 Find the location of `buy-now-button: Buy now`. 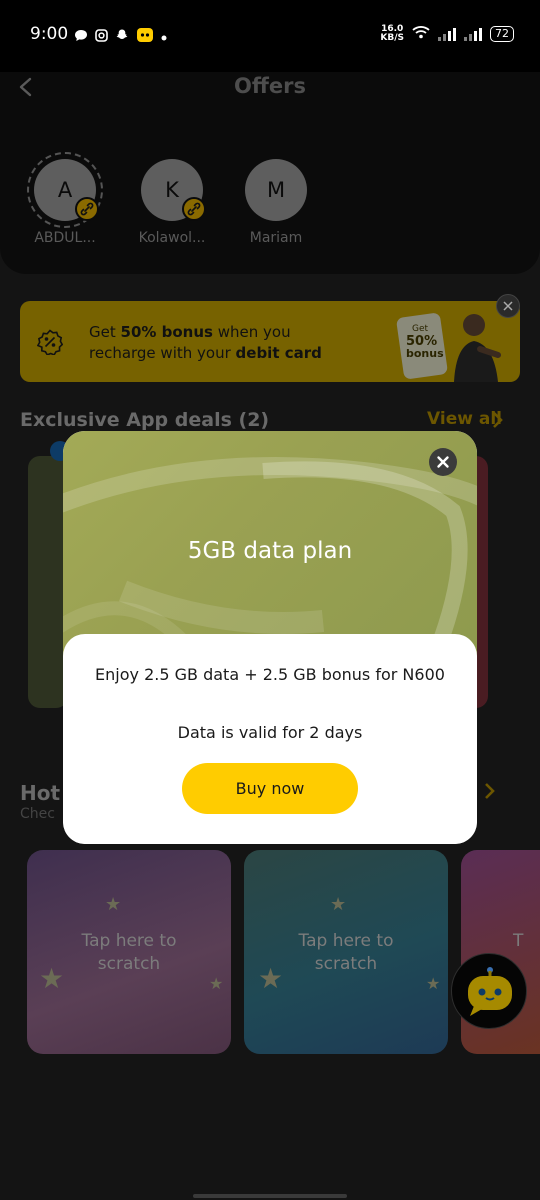

buy-now-button: Buy now is located at coordinates (270, 788).